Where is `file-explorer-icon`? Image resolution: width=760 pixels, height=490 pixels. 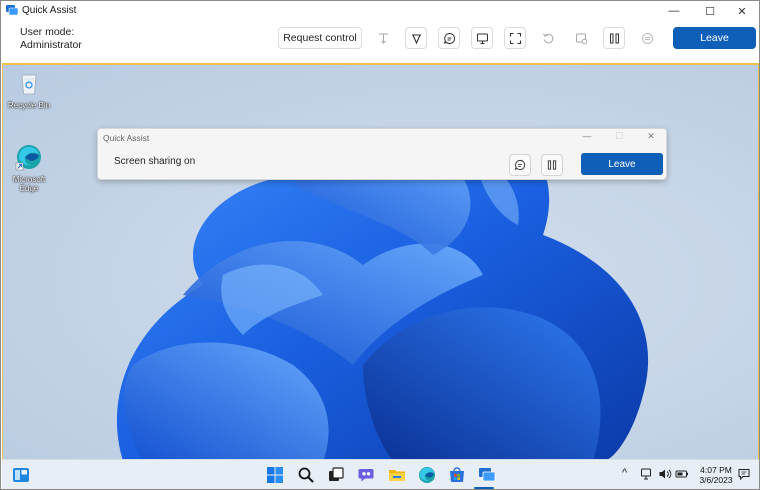
file-explorer-icon is located at coordinates (397, 475).